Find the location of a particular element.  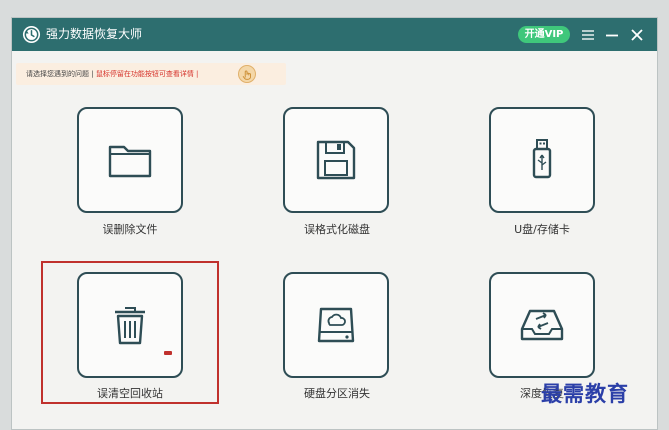

option-deep-recovery is located at coordinates (542, 325).